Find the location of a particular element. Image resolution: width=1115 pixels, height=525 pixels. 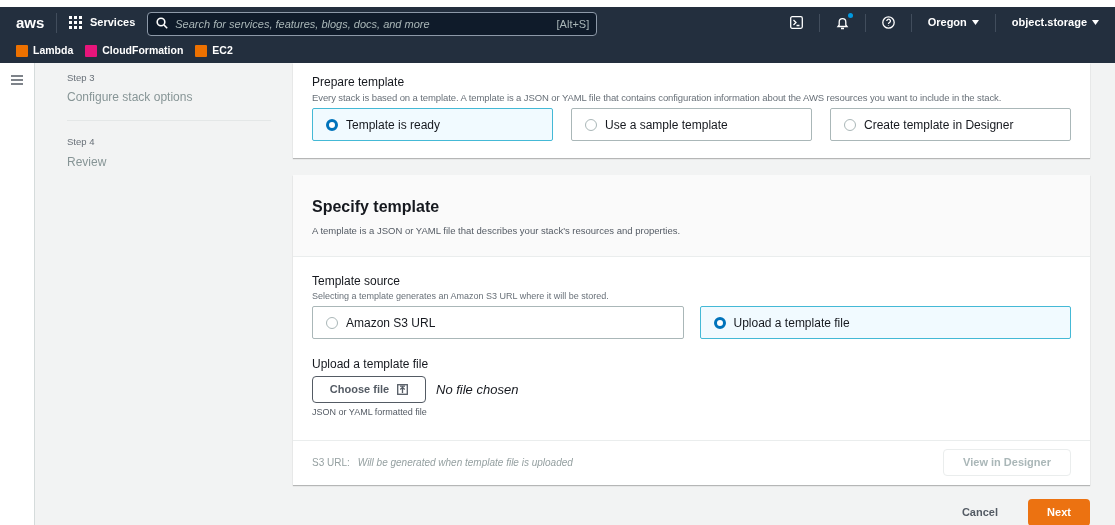

step-number: Step 3 is located at coordinates (81, 78).